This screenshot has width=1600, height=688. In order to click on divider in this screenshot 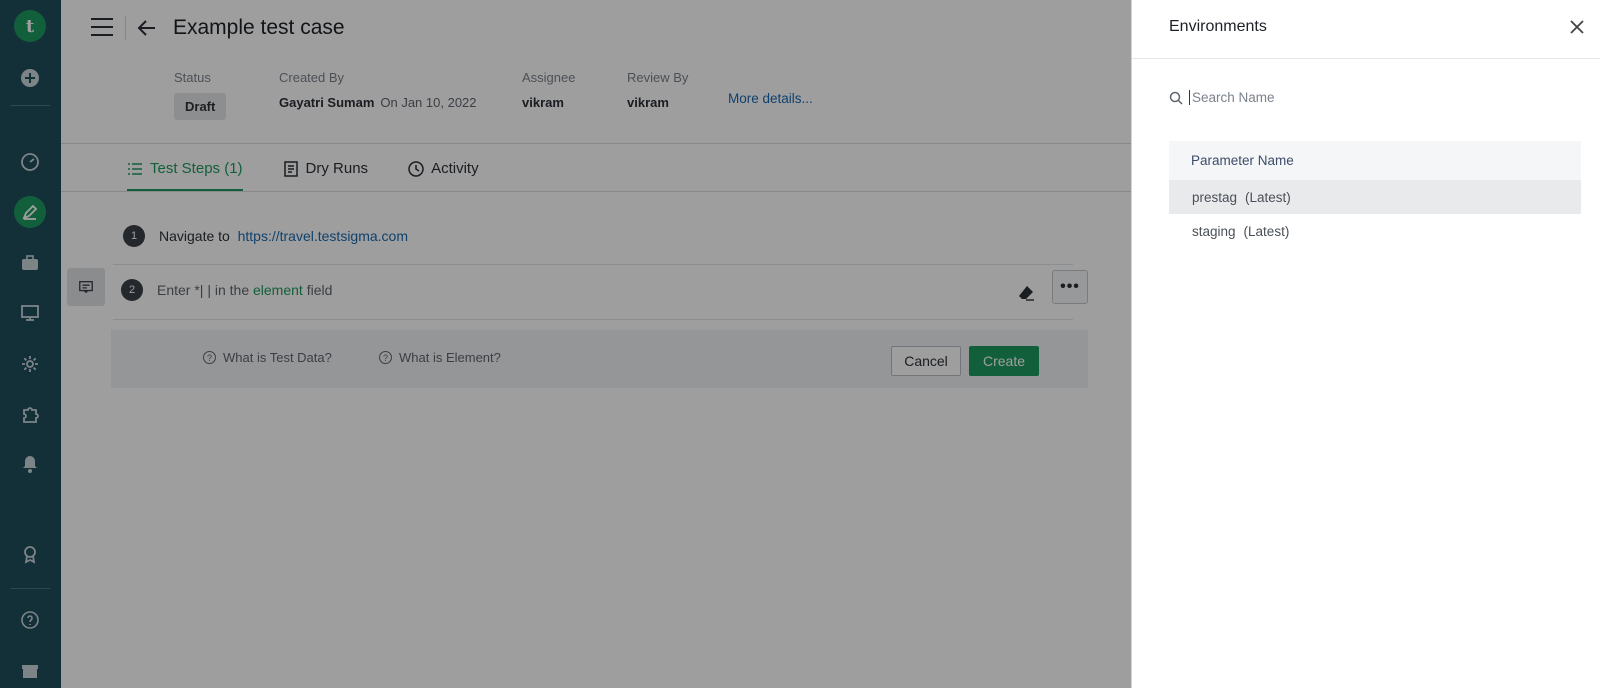, I will do `click(1366, 58)`.